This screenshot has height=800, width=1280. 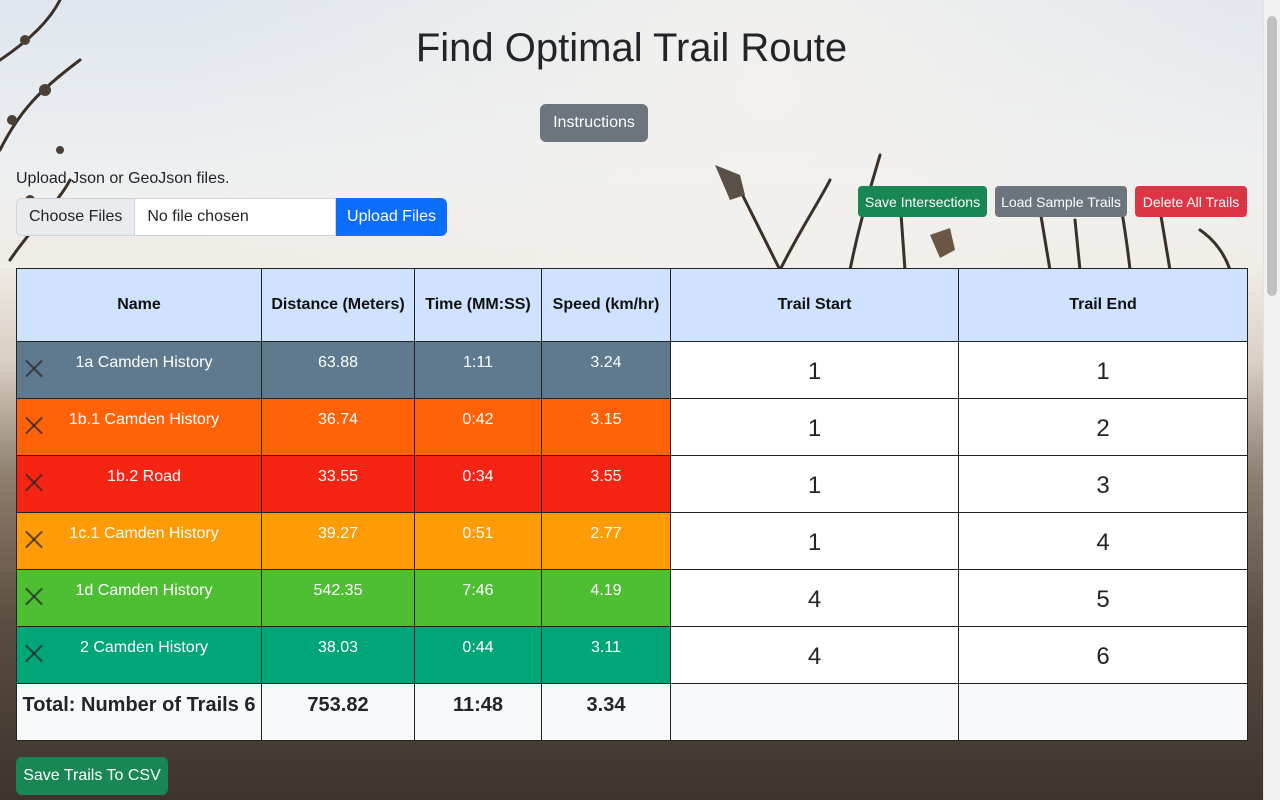 What do you see at coordinates (338, 541) in the screenshot?
I see `trail-distance: 39.27` at bounding box center [338, 541].